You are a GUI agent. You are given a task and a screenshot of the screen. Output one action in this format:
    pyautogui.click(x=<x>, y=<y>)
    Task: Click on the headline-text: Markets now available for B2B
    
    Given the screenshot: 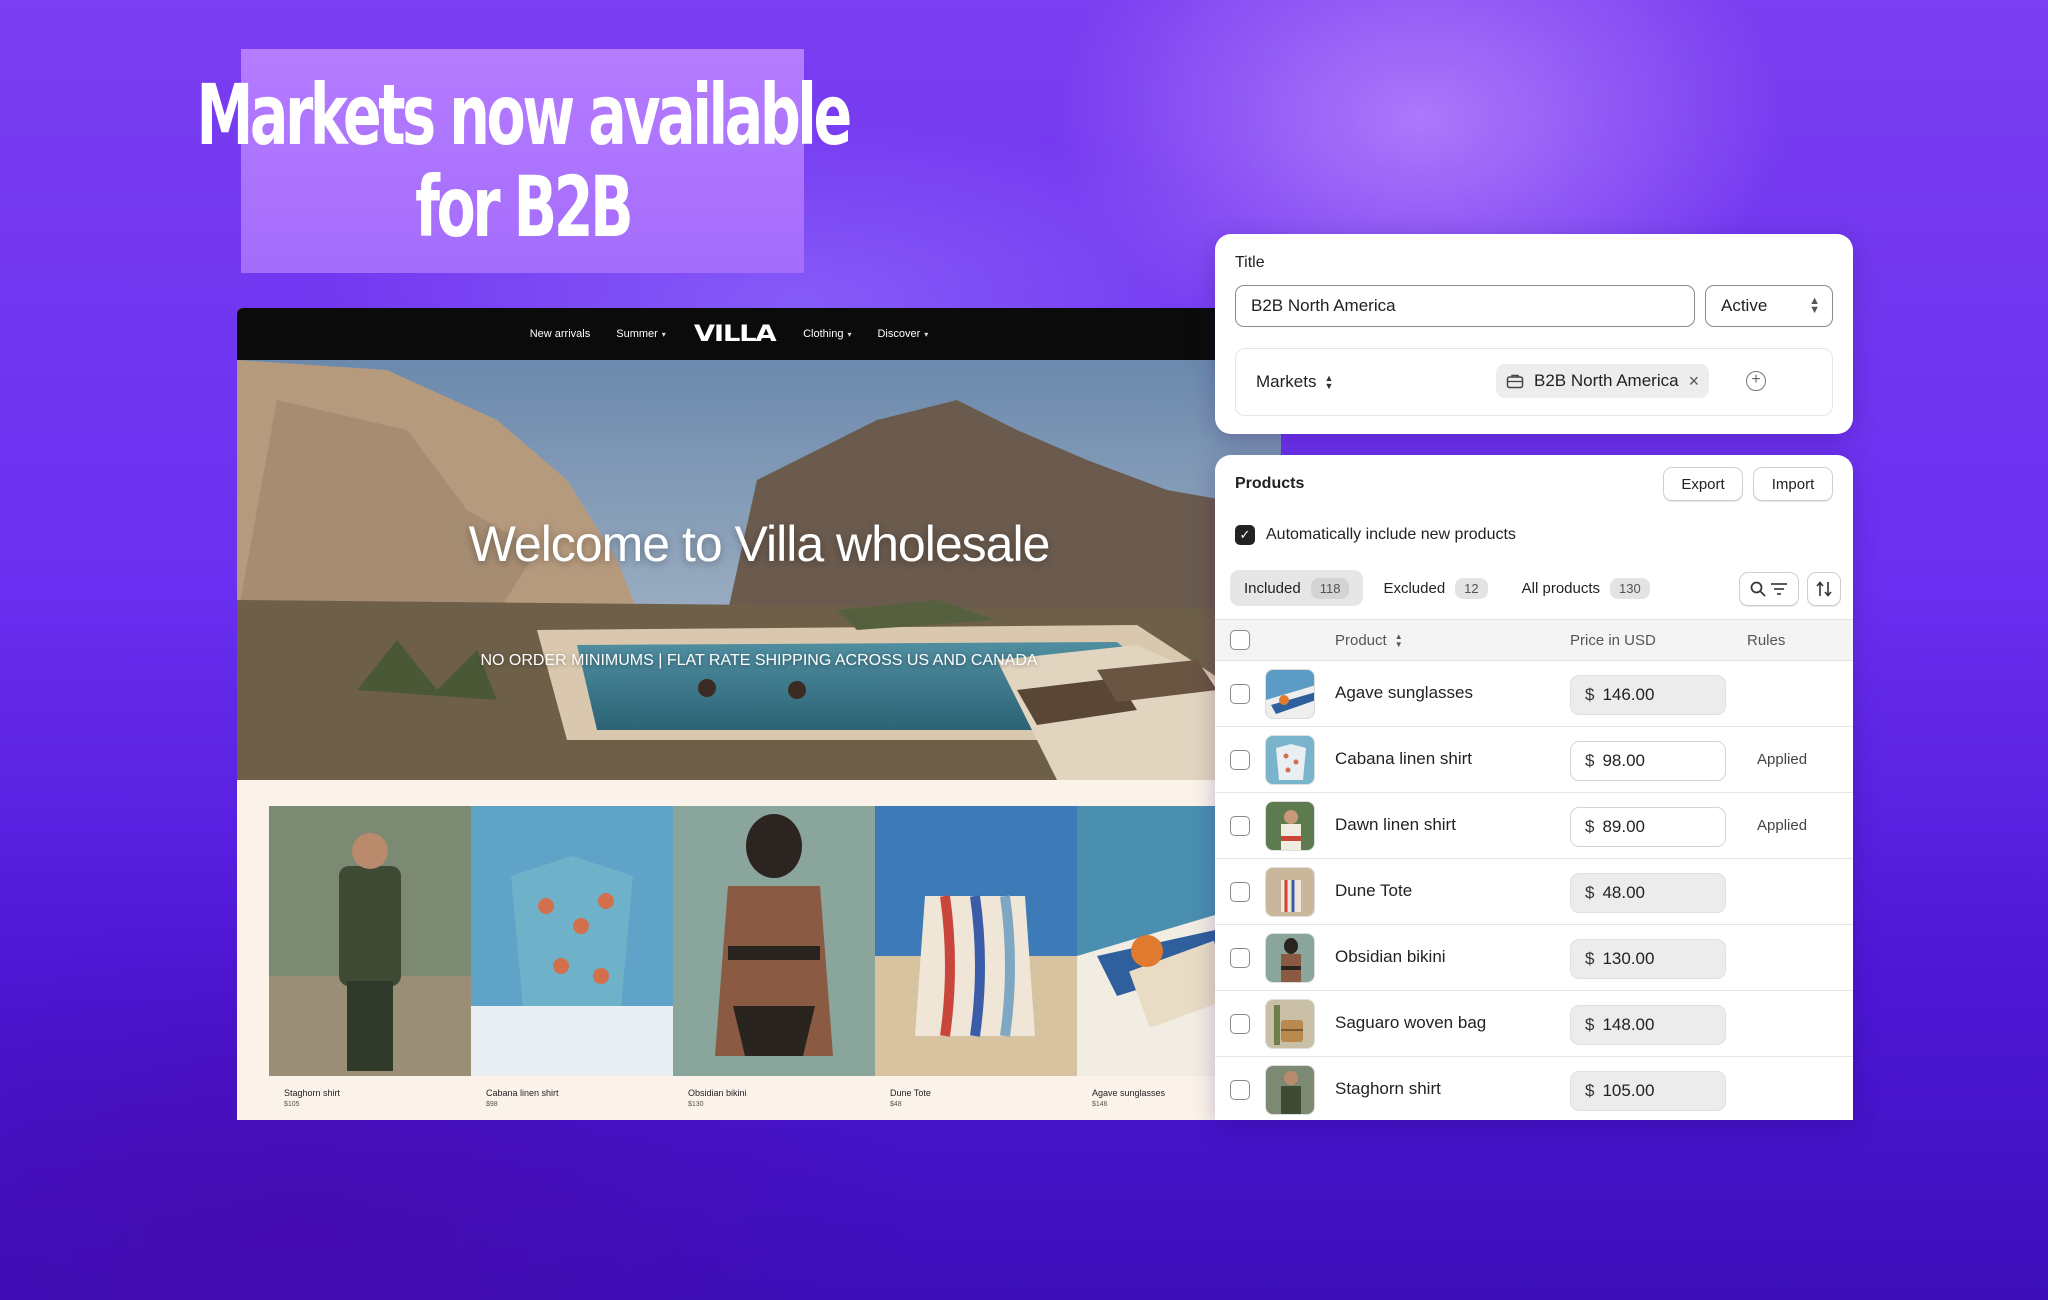 What is the action you would take?
    pyautogui.click(x=524, y=162)
    